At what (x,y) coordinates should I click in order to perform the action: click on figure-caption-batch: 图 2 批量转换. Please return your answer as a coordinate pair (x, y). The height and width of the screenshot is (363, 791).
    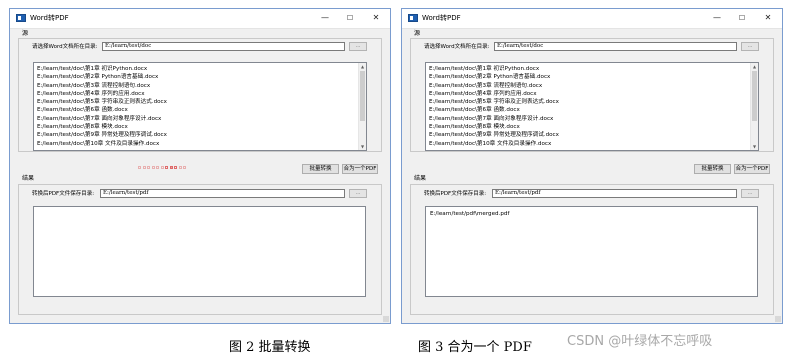
    Looking at the image, I should click on (270, 347).